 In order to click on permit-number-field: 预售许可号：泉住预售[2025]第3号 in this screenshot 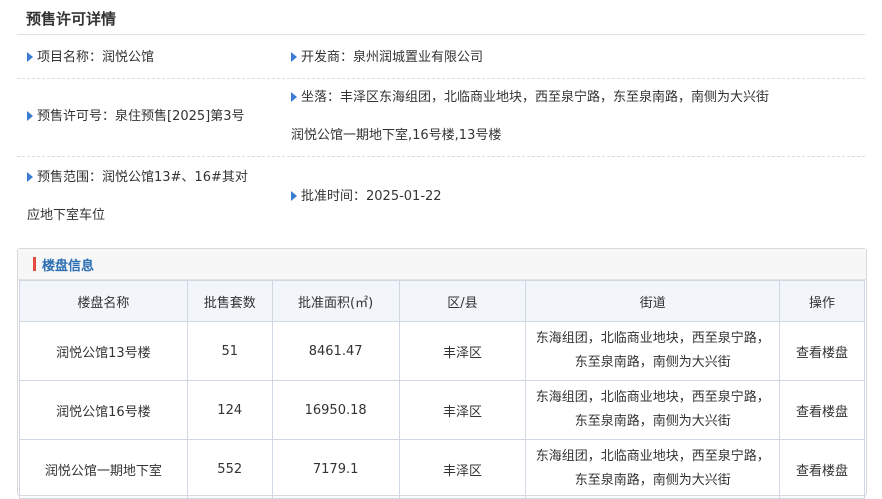, I will do `click(136, 117)`.